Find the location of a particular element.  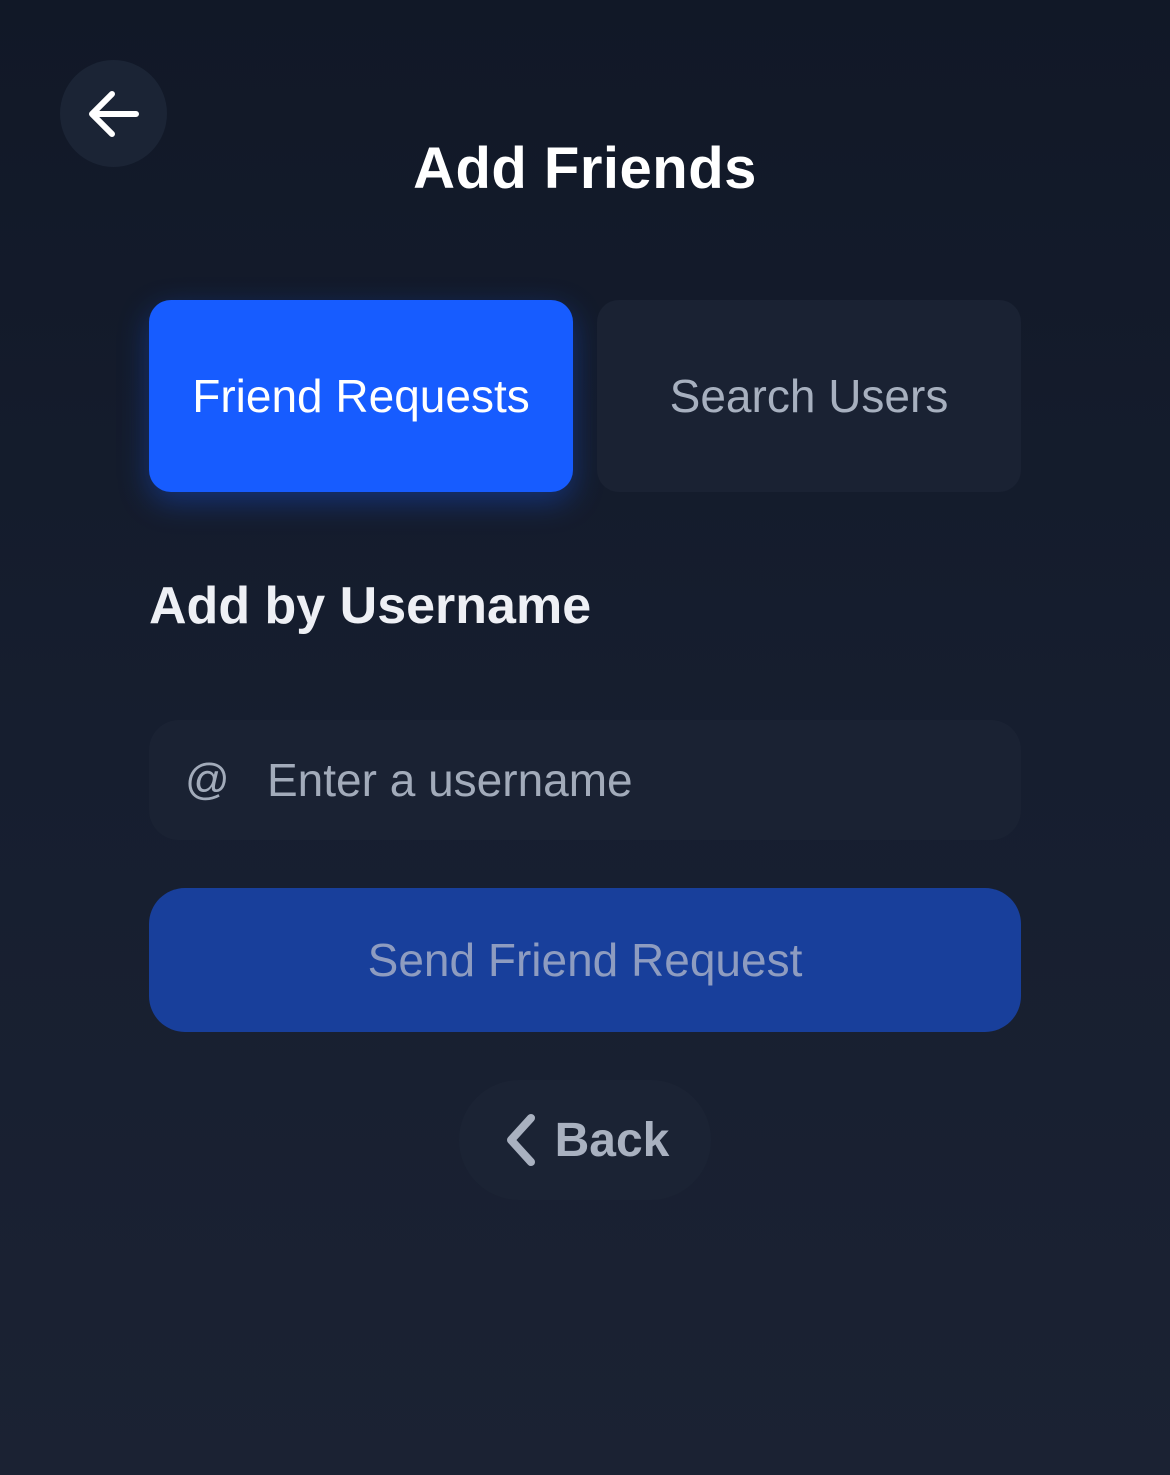

tab-friend-requests: Friend Requests is located at coordinates (361, 396).